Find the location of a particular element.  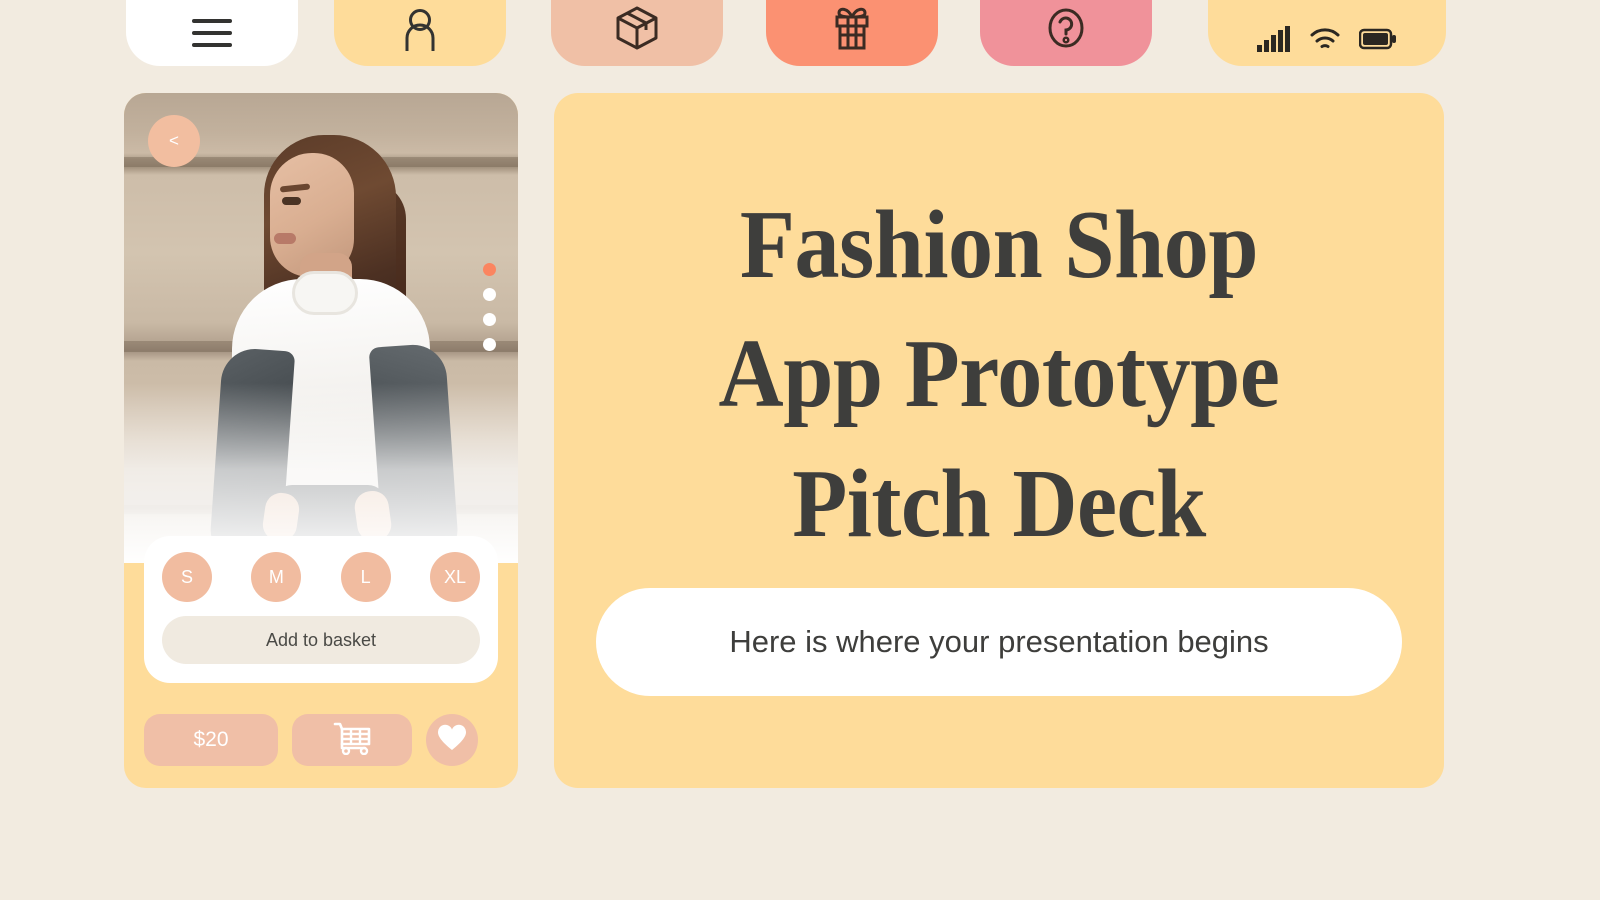

size-option-m: M is located at coordinates (276, 577).